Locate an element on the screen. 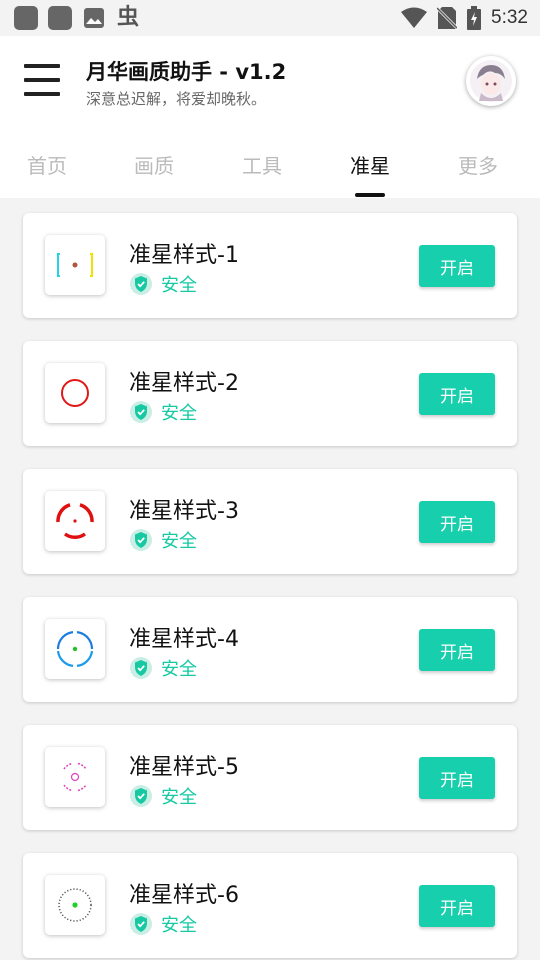  bug-icon: 虫 is located at coordinates (127, 17).